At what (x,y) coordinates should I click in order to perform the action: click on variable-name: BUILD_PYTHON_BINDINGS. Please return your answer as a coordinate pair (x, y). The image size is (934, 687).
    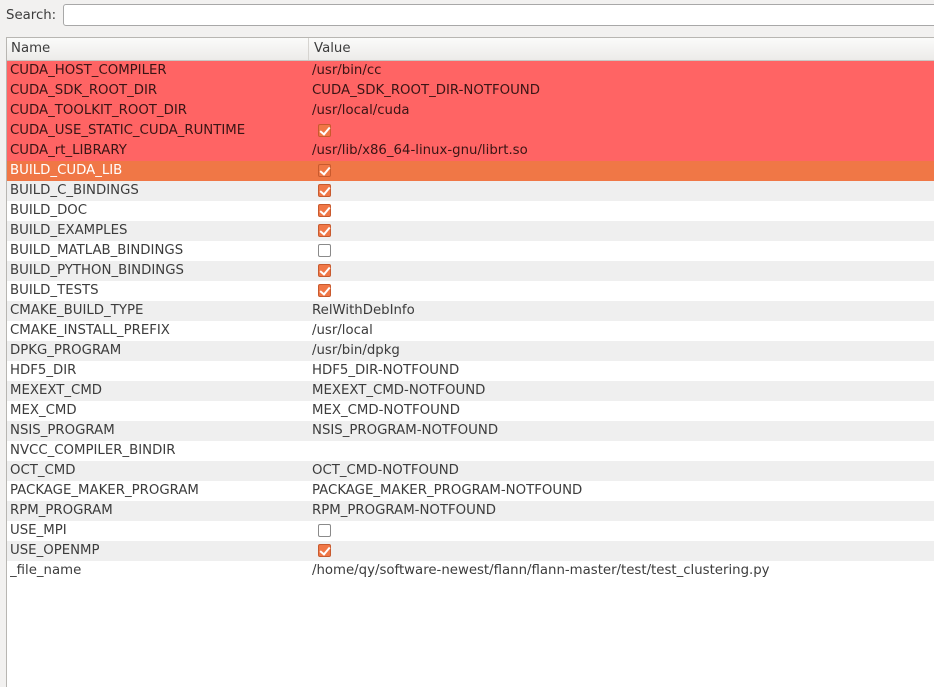
    Looking at the image, I should click on (97, 270).